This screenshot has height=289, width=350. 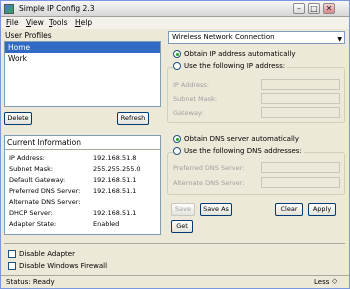 What do you see at coordinates (27, 158) in the screenshot?
I see `ip-address-label: IP Address:` at bounding box center [27, 158].